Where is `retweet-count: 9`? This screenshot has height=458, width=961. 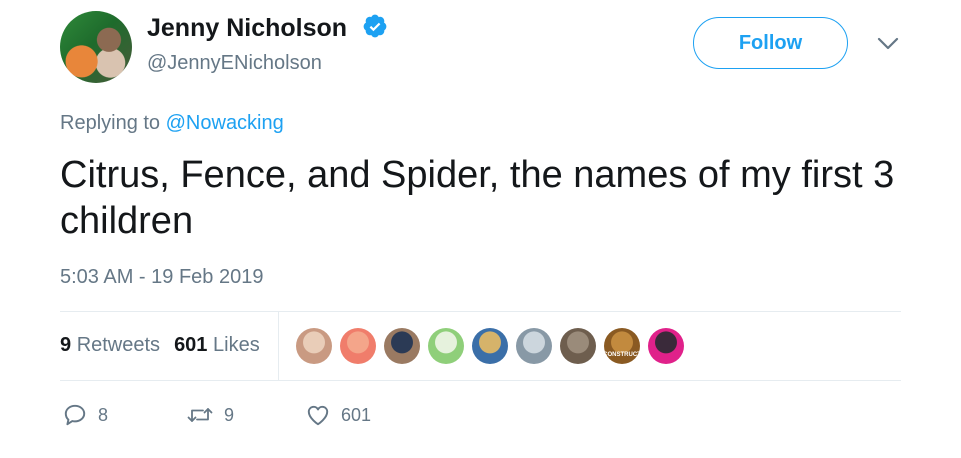 retweet-count: 9 is located at coordinates (229, 414).